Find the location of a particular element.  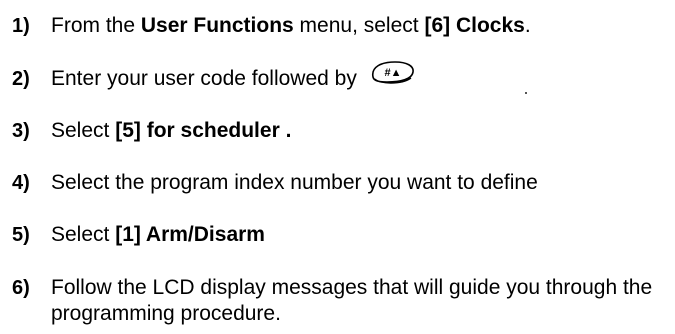

step-text: Enter your user code followed by #▲ is located at coordinates (234, 76).